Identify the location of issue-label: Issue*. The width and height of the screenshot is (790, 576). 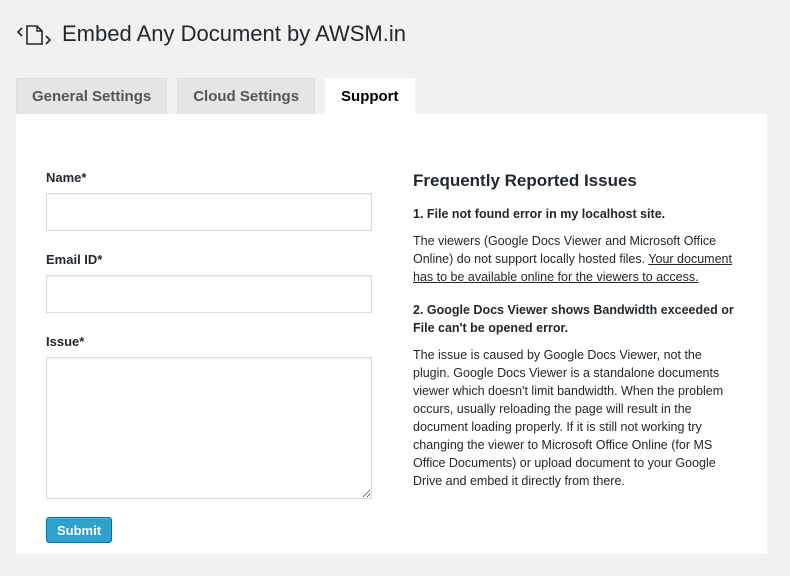
(65, 341).